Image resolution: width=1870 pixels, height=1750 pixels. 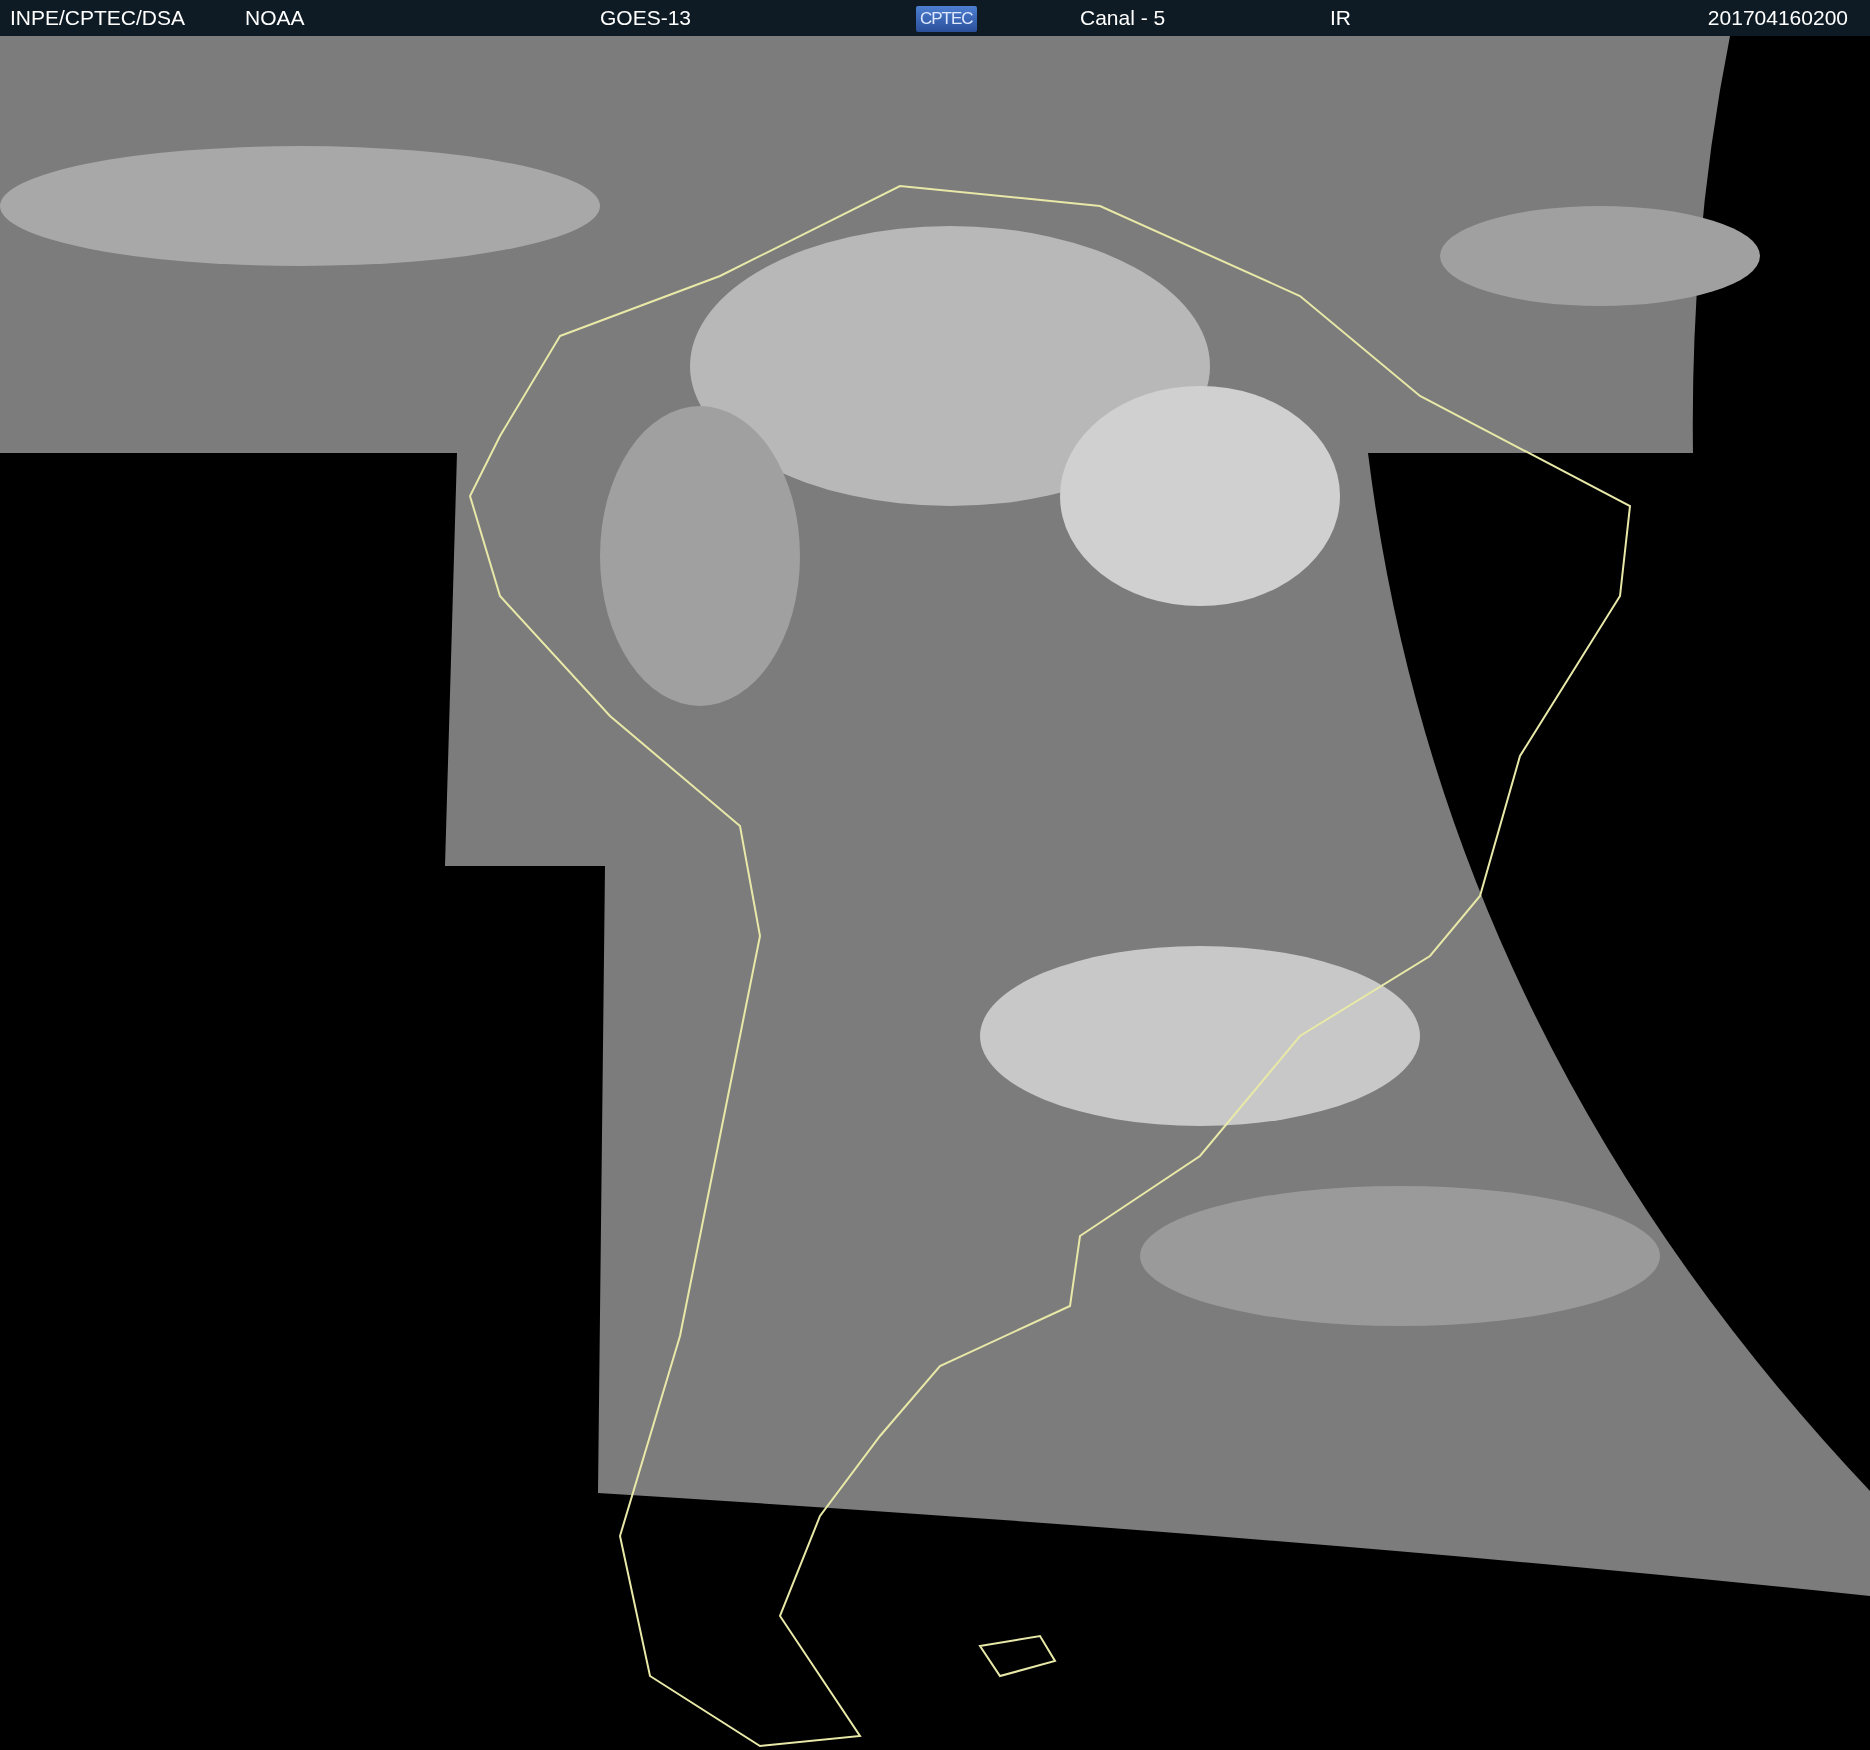 I want to click on band-label: IR, so click(x=1341, y=18).